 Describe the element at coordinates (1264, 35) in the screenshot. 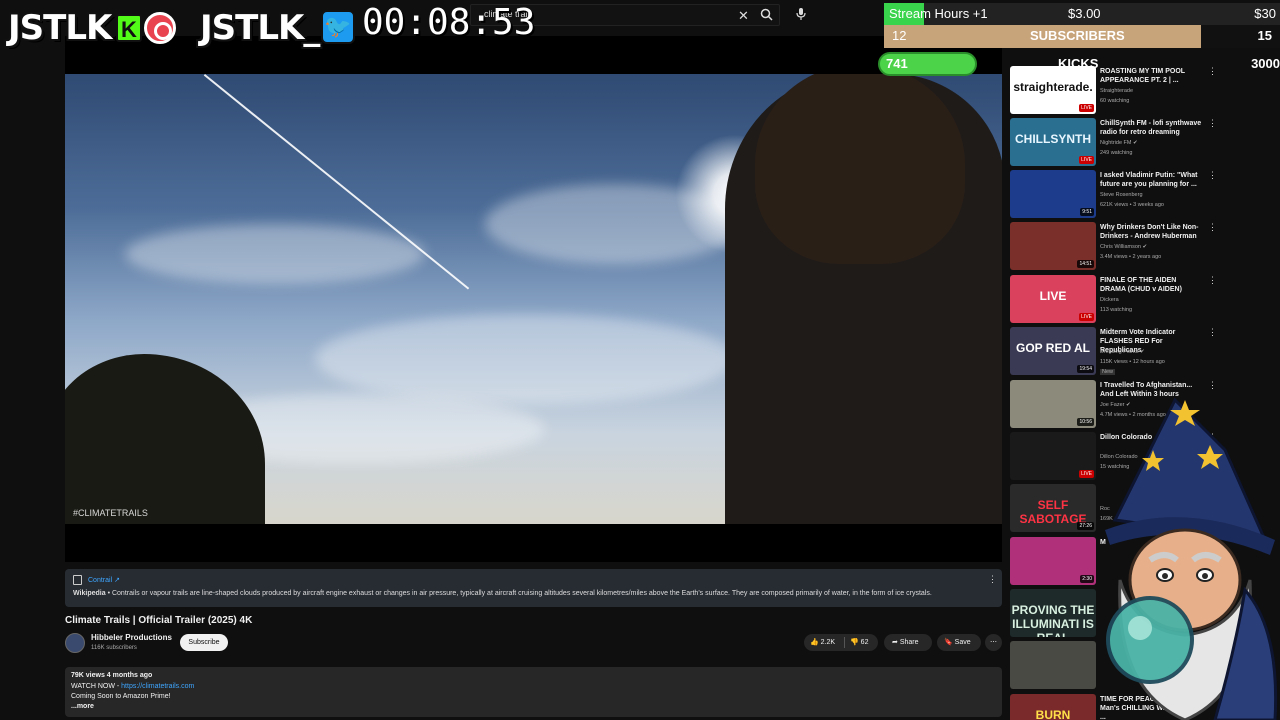

I see `subscribers-target: 15` at that location.